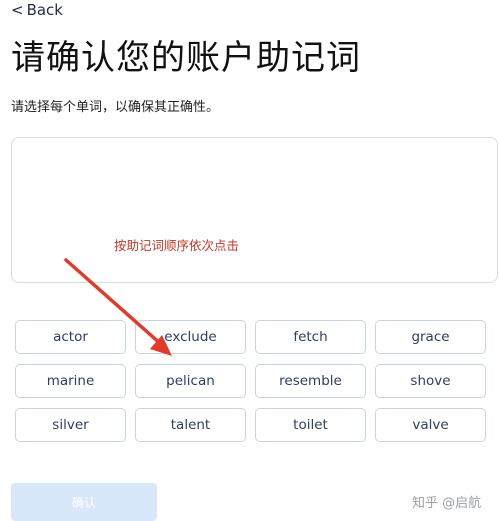 The width and height of the screenshot is (500, 521). I want to click on word-button: silver, so click(70, 425).